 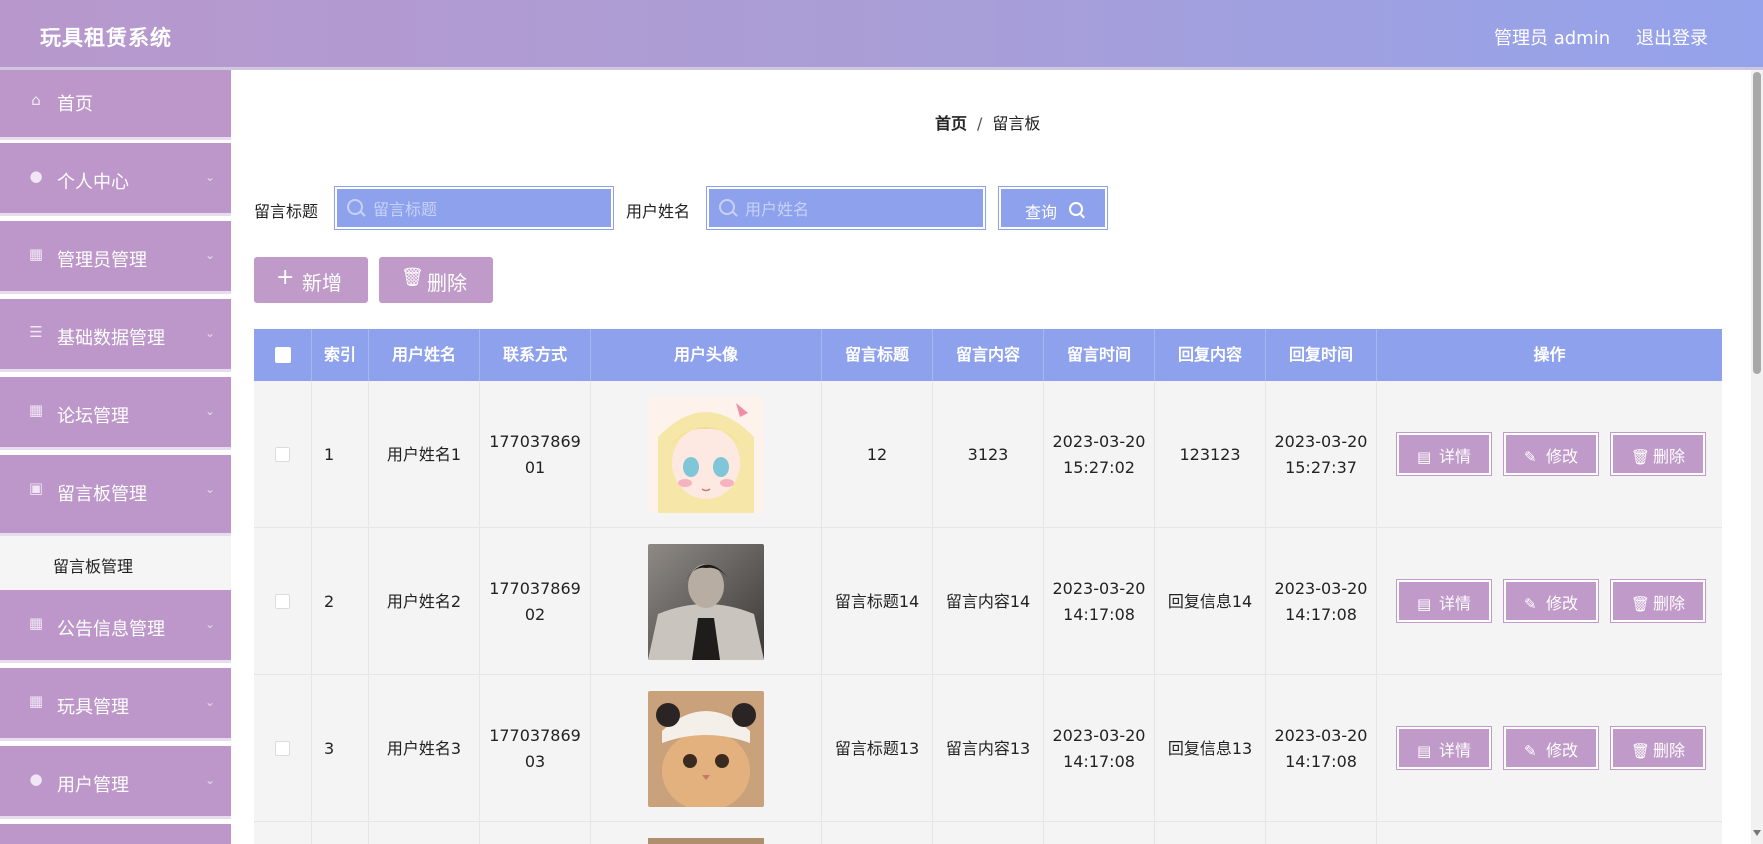 What do you see at coordinates (111, 629) in the screenshot?
I see `sidebar-item-label: 公告信息管理` at bounding box center [111, 629].